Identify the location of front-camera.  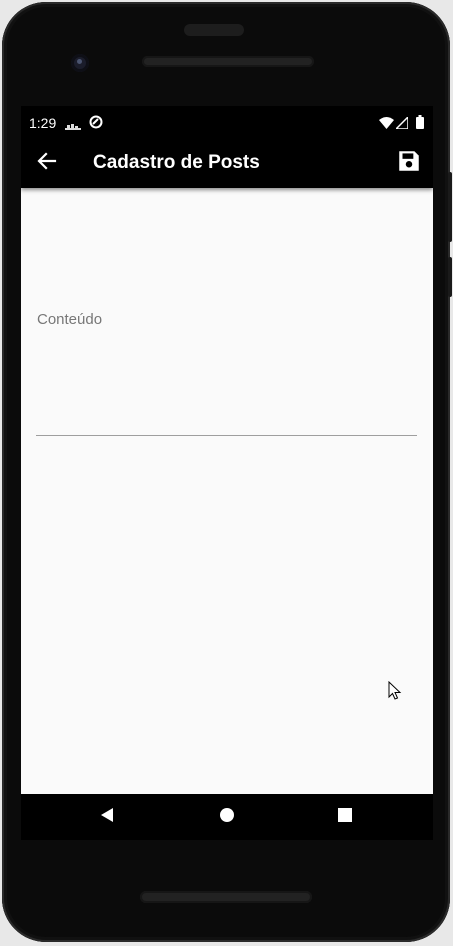
(80, 63).